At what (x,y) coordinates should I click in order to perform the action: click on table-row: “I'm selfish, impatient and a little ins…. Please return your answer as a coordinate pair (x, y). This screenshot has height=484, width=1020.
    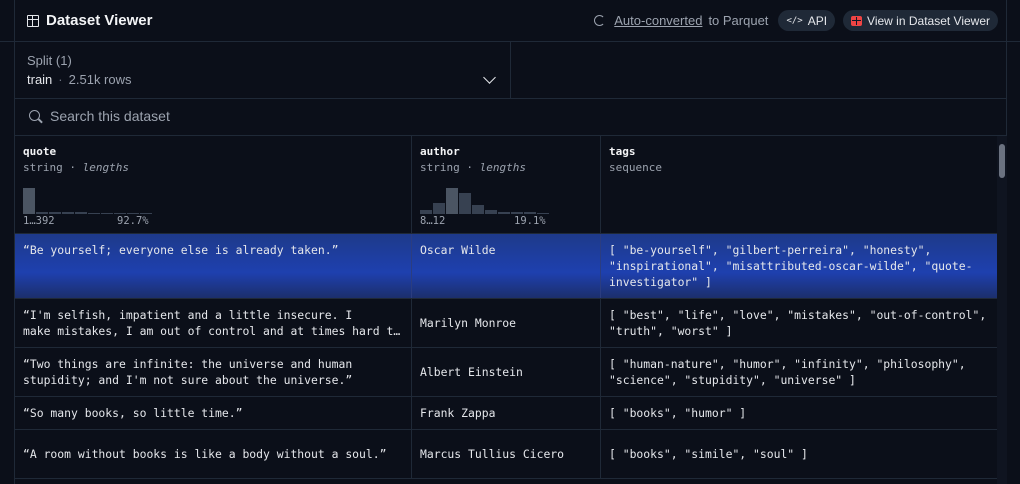
    Looking at the image, I should click on (506, 322).